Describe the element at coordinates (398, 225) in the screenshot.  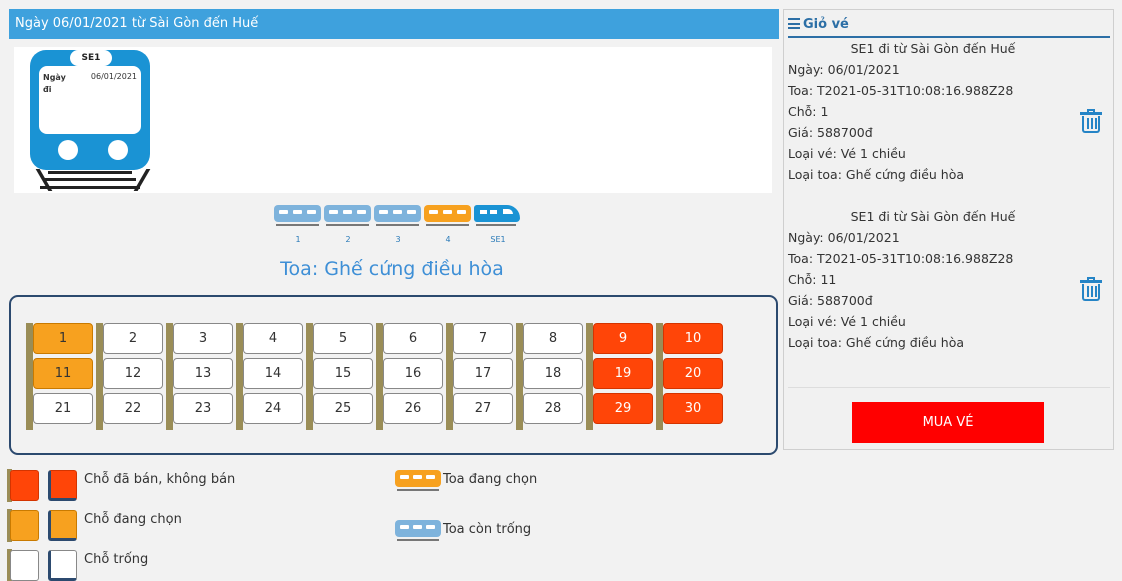
I see `coach-3: 3` at that location.